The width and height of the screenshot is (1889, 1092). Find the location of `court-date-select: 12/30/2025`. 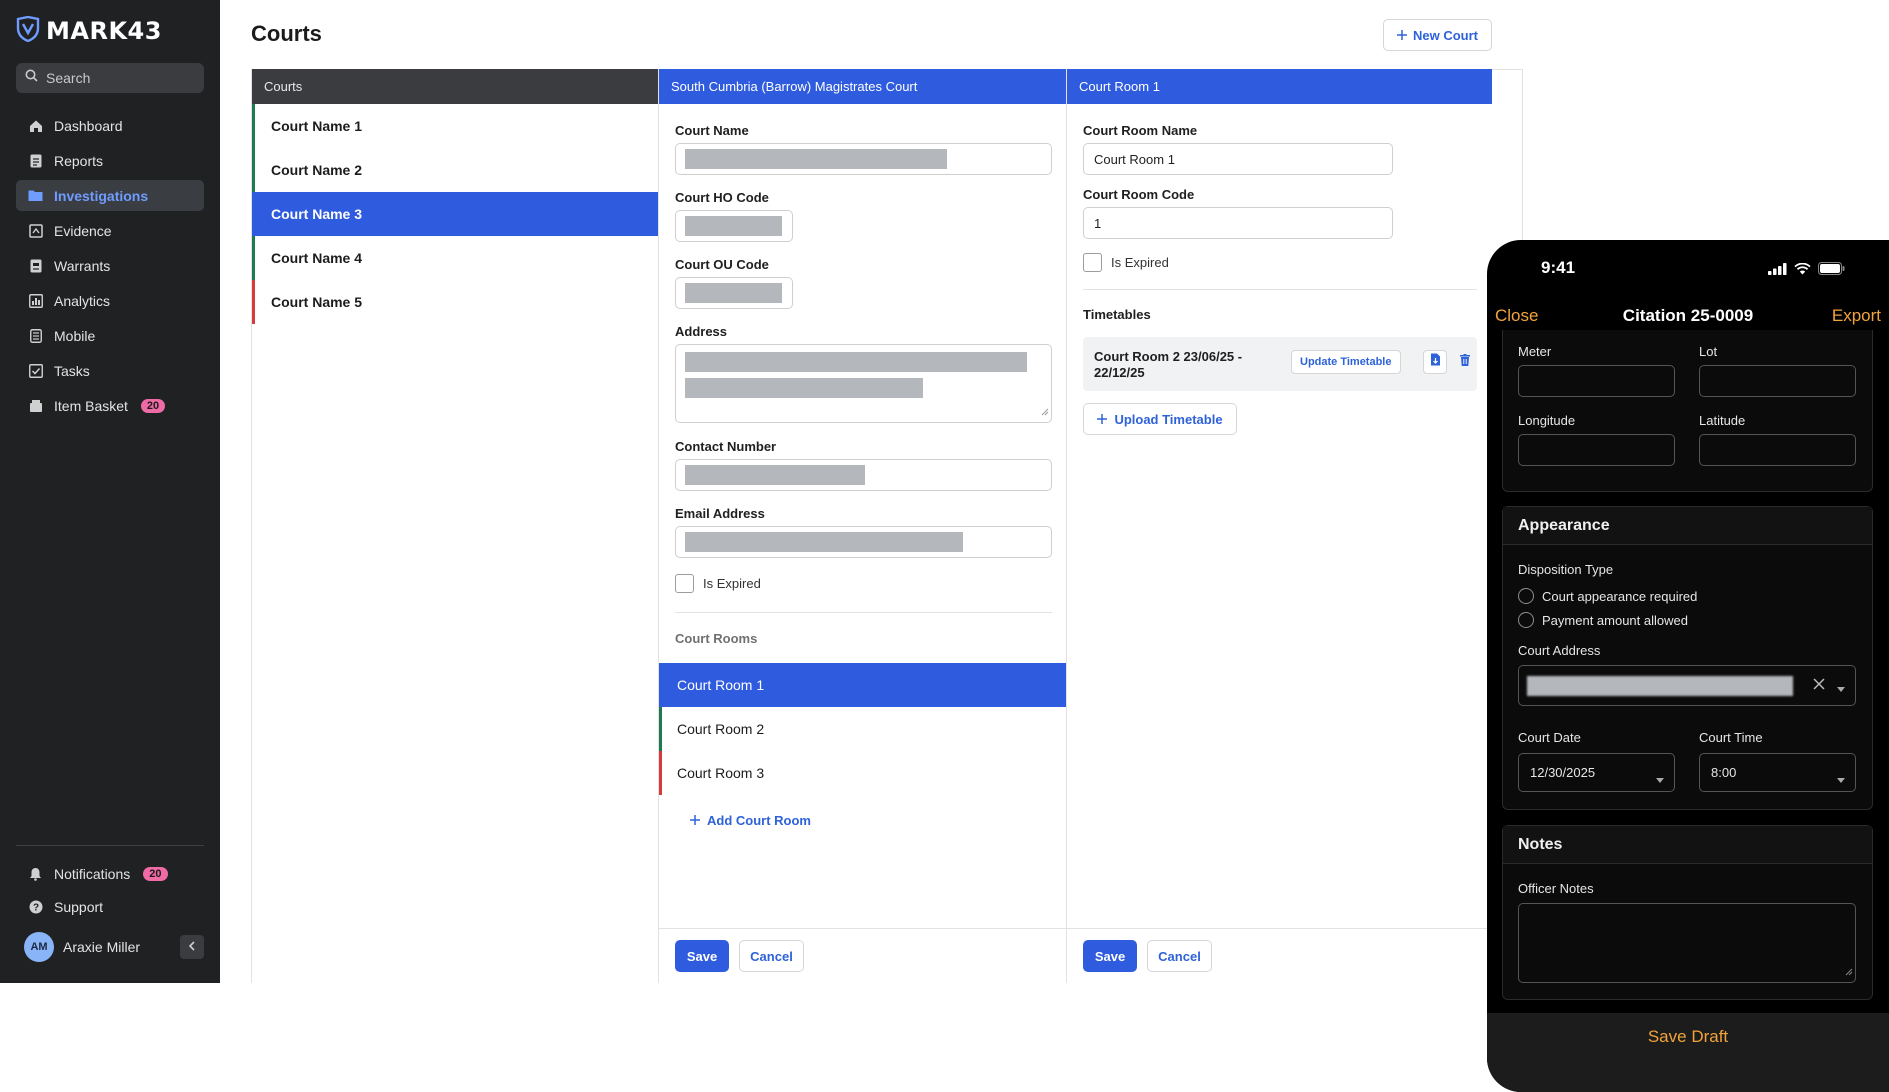

court-date-select: 12/30/2025 is located at coordinates (1596, 772).